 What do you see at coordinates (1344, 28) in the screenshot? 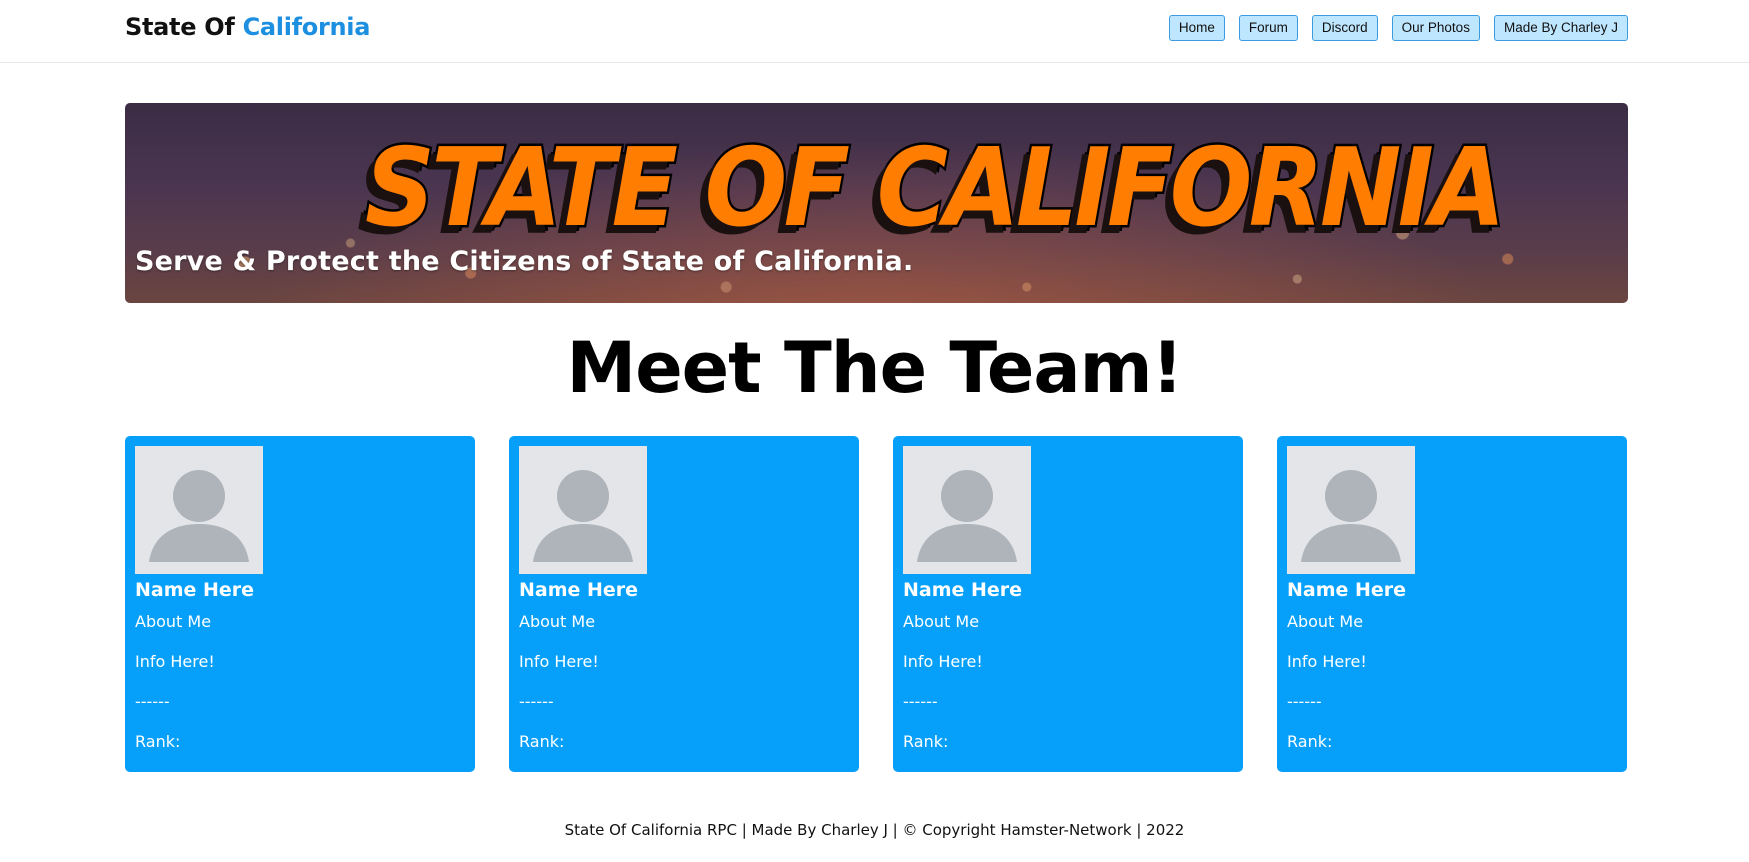
I see `nav-discord-button: Discord` at bounding box center [1344, 28].